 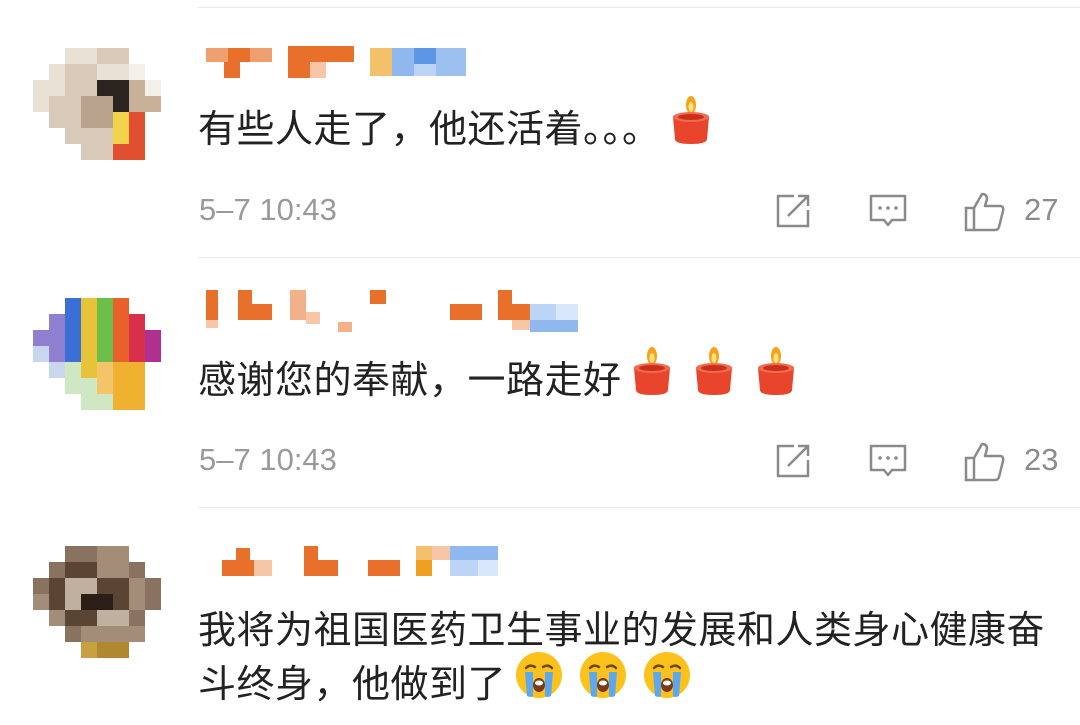 I want to click on comment-meta: 5–7 10:43 27, so click(x=540, y=210).